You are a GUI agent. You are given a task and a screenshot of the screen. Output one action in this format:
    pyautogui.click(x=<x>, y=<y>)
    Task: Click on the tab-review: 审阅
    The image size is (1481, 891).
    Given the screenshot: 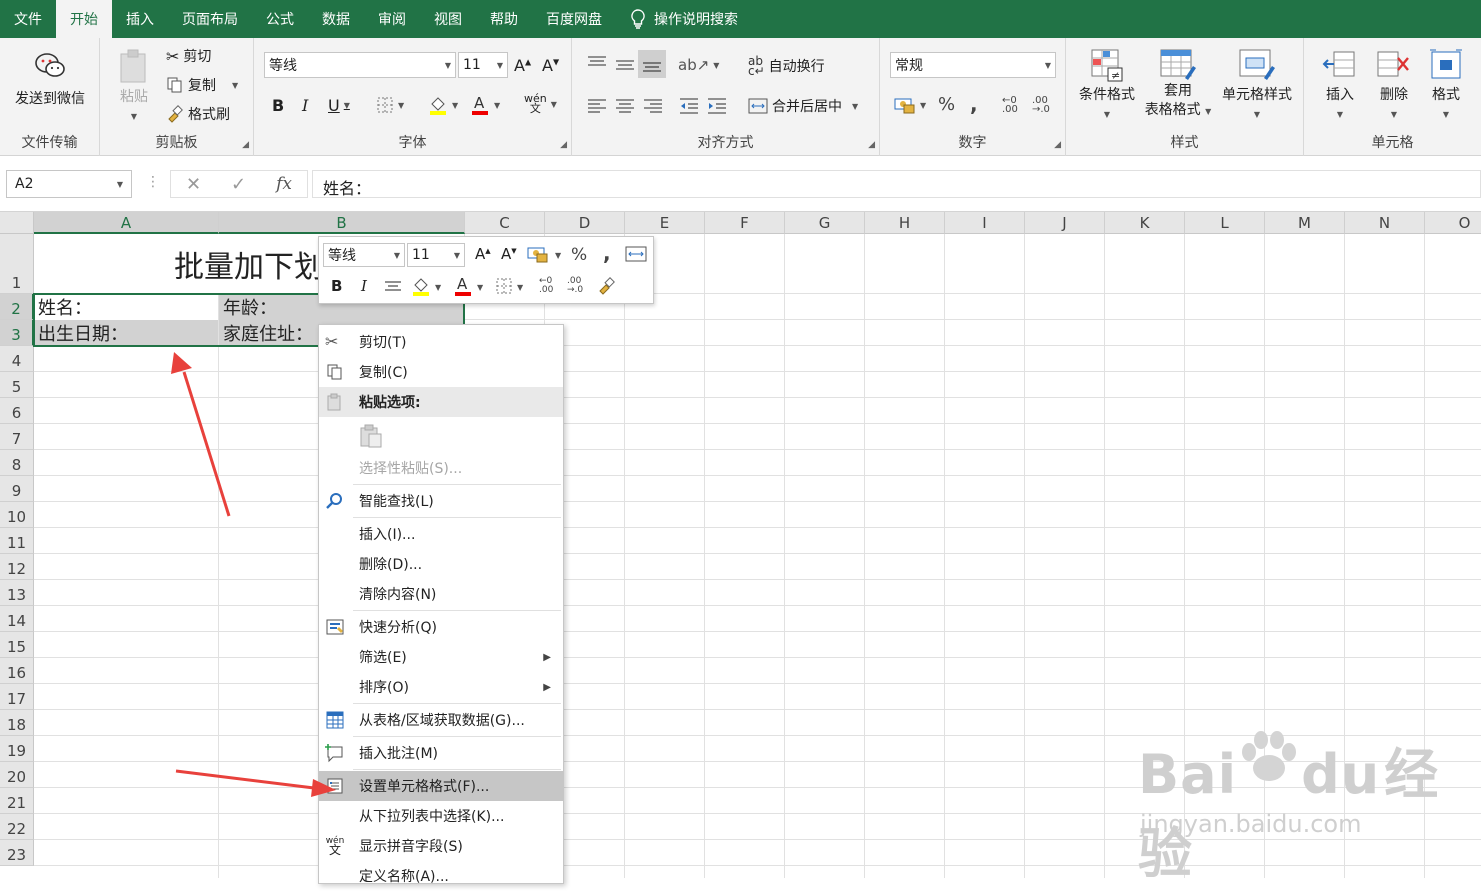 What is the action you would take?
    pyautogui.click(x=392, y=19)
    